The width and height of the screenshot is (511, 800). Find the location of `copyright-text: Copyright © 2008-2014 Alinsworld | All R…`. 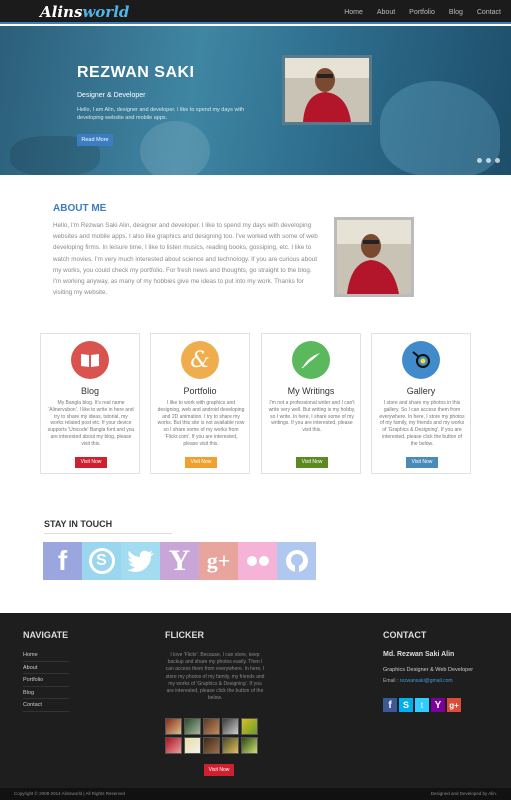

copyright-text: Copyright © 2008-2014 Alinsworld | All R… is located at coordinates (70, 793).